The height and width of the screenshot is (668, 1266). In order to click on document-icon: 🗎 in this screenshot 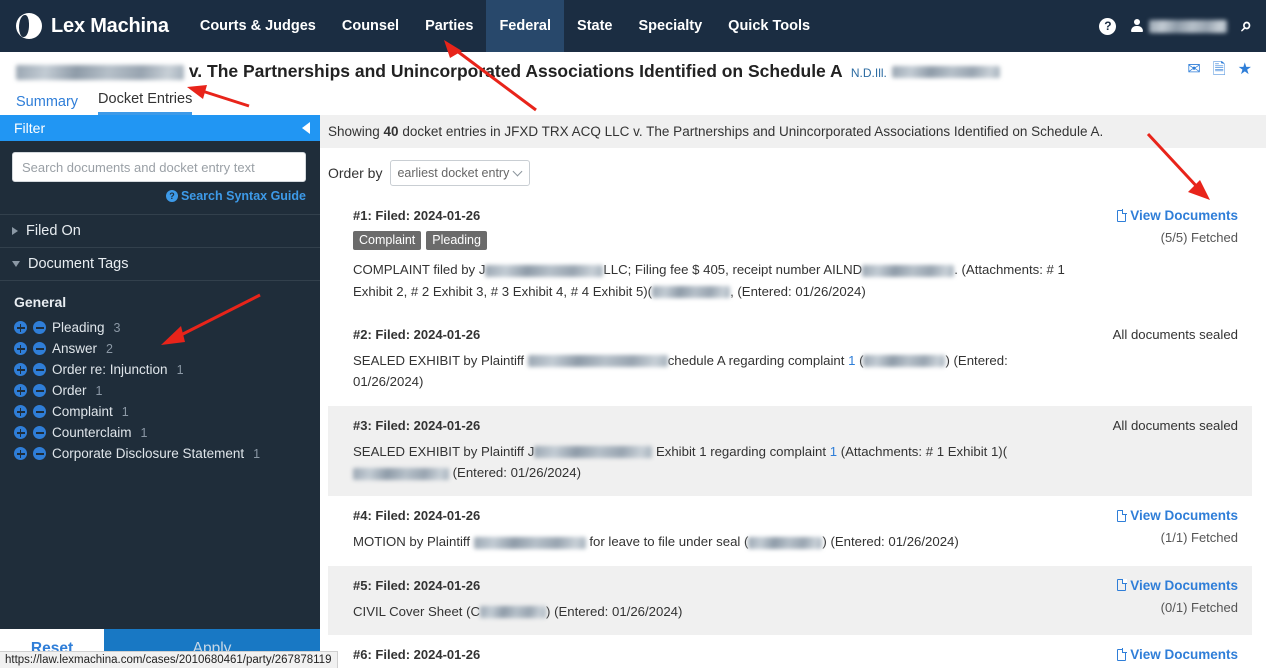, I will do `click(1219, 70)`.